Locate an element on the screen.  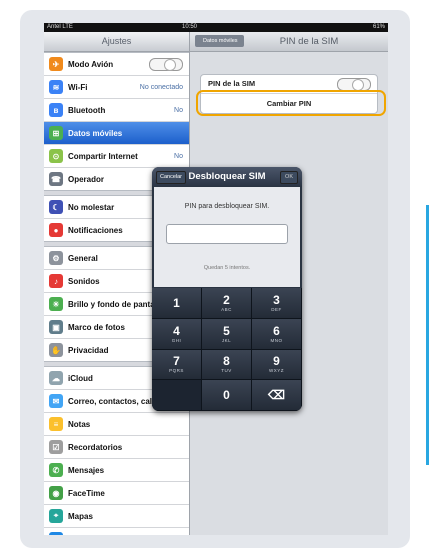
moon-icon: ☾ is located at coordinates (56, 207).